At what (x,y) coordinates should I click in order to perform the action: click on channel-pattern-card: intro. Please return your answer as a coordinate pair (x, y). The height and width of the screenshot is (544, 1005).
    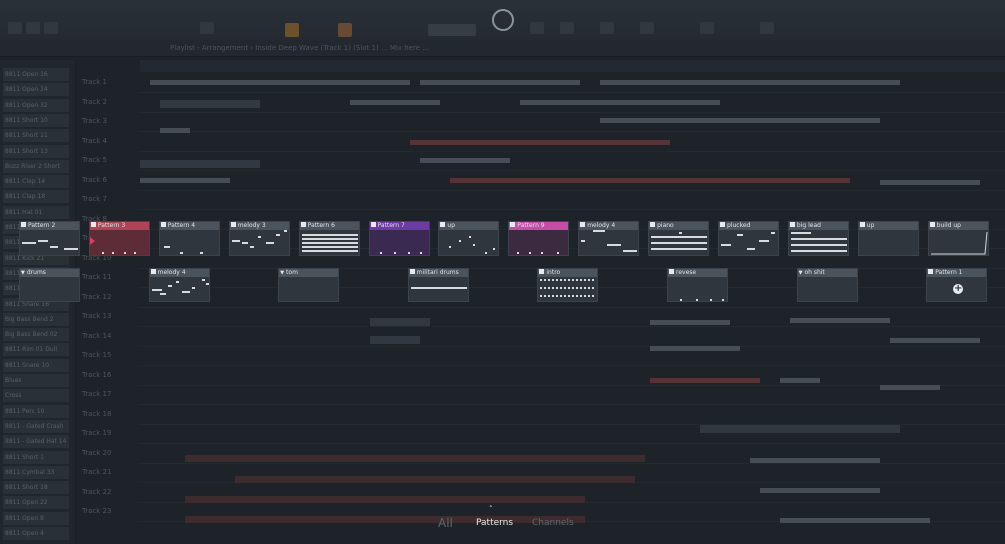
    Looking at the image, I should click on (568, 285).